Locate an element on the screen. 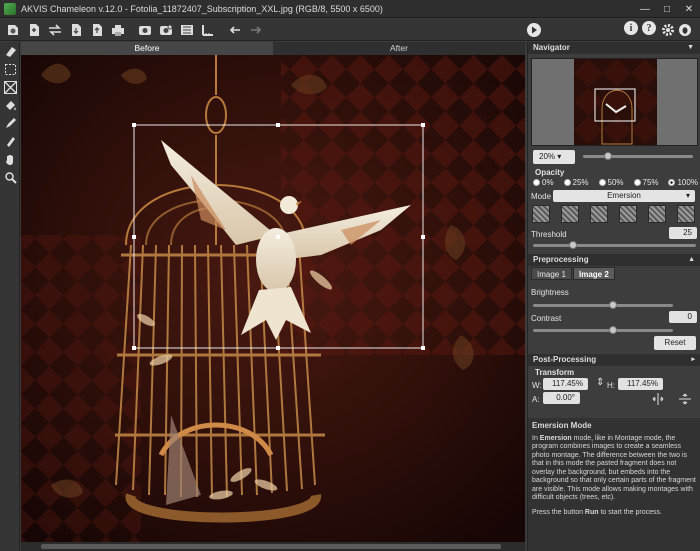 The height and width of the screenshot is (551, 700). opacity-25: 25% is located at coordinates (576, 182).